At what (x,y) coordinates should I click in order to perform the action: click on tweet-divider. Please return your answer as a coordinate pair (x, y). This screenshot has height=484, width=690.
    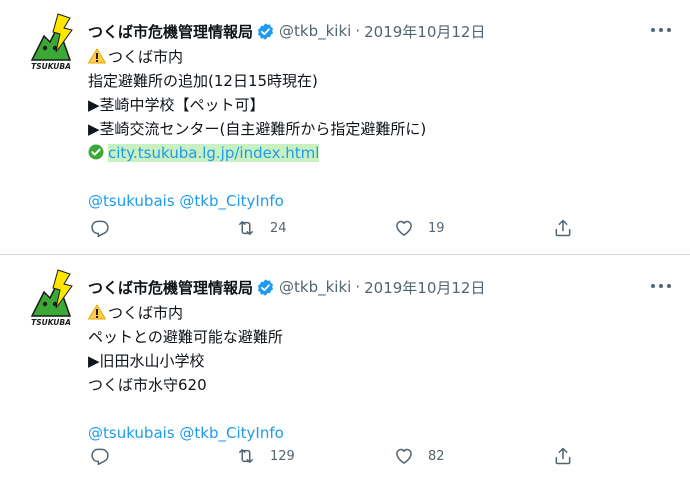
    Looking at the image, I should click on (345, 254).